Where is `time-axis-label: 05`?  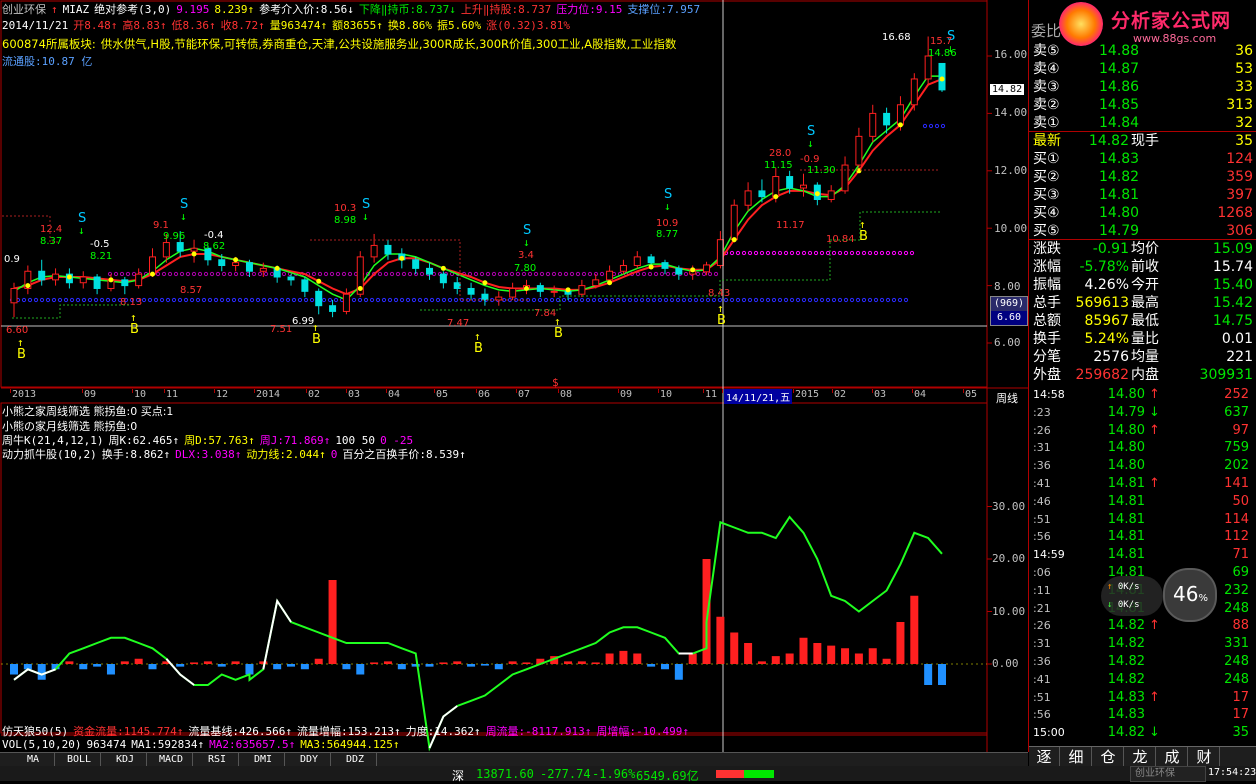
time-axis-label: 05 is located at coordinates (442, 394).